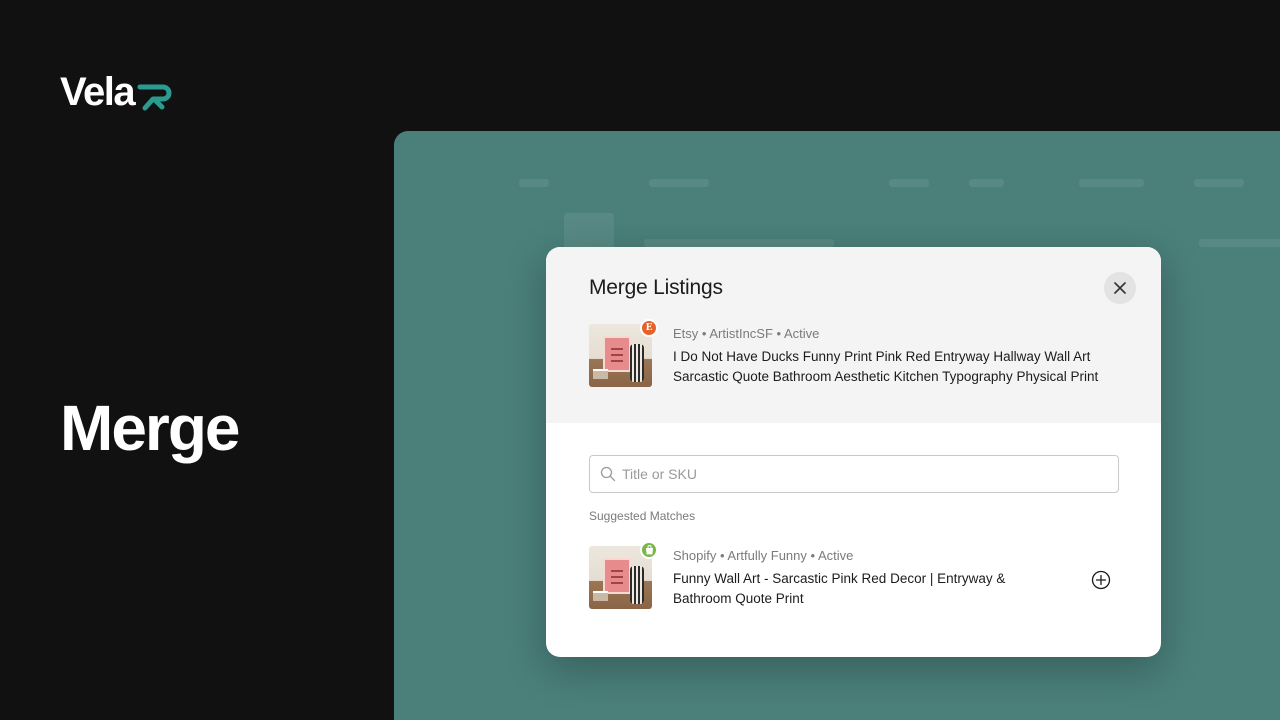 The width and height of the screenshot is (1280, 720). I want to click on listing-thumbnail, so click(623, 575).